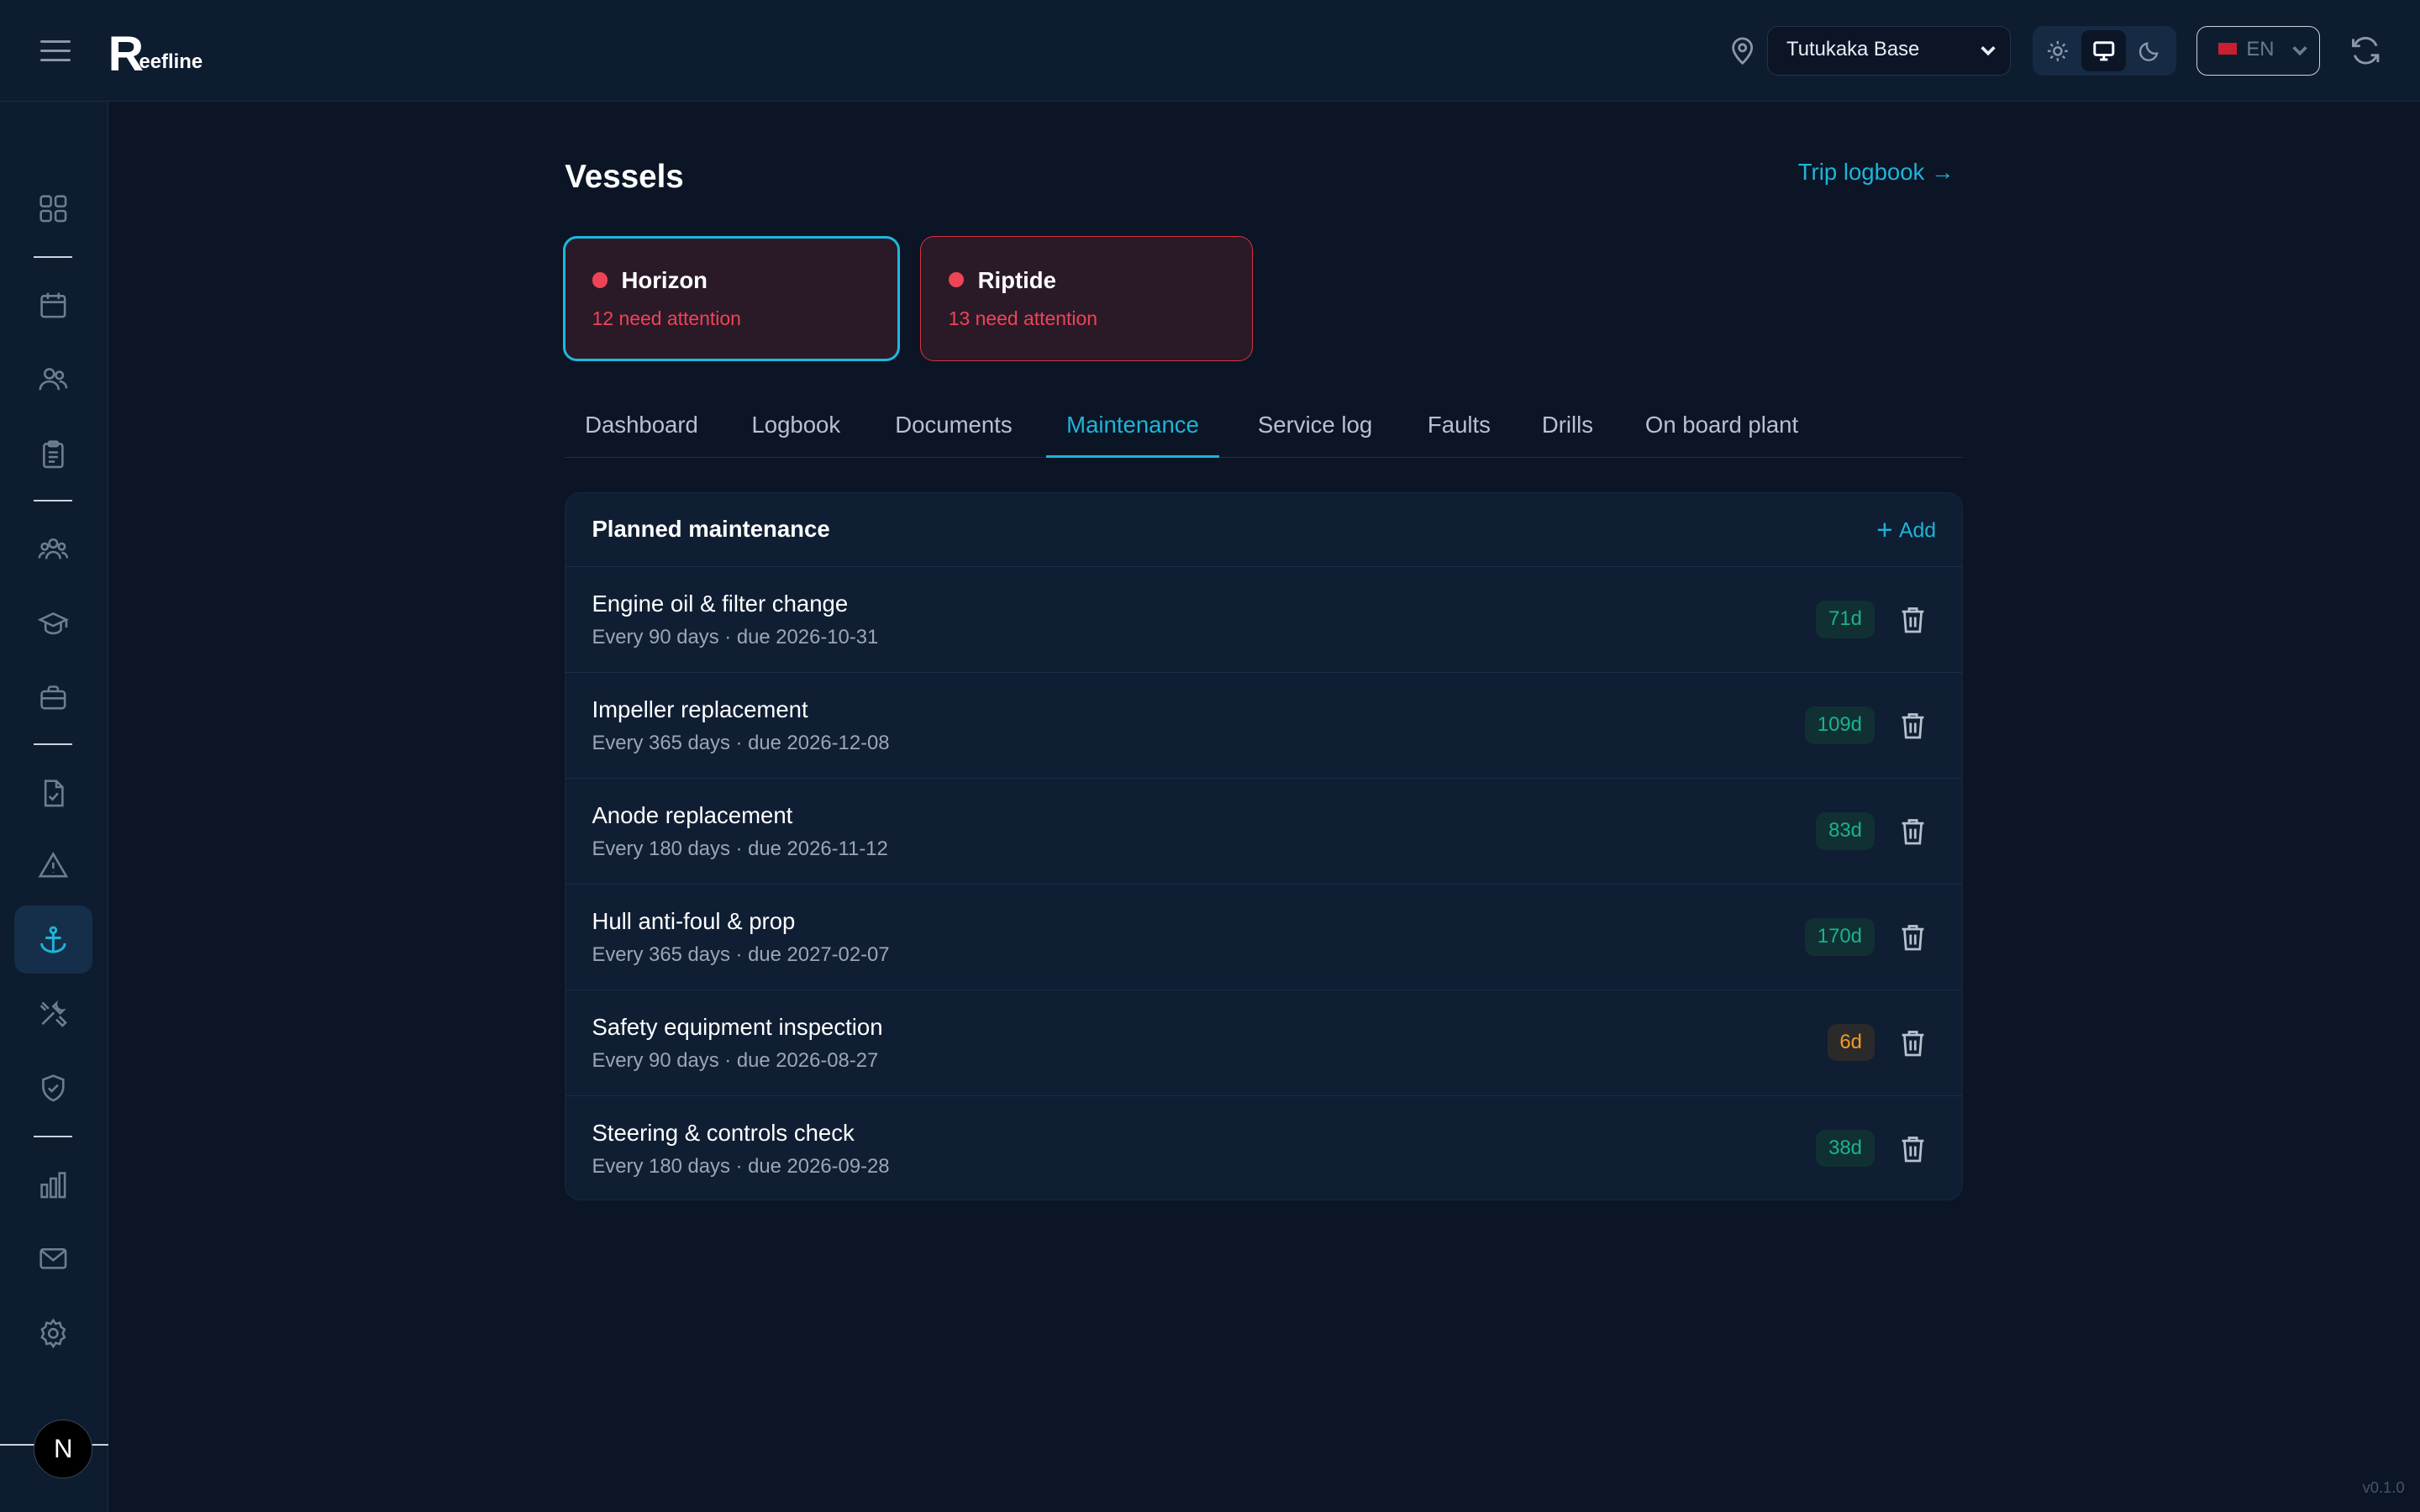  What do you see at coordinates (1743, 51) in the screenshot?
I see `location-pin-icon` at bounding box center [1743, 51].